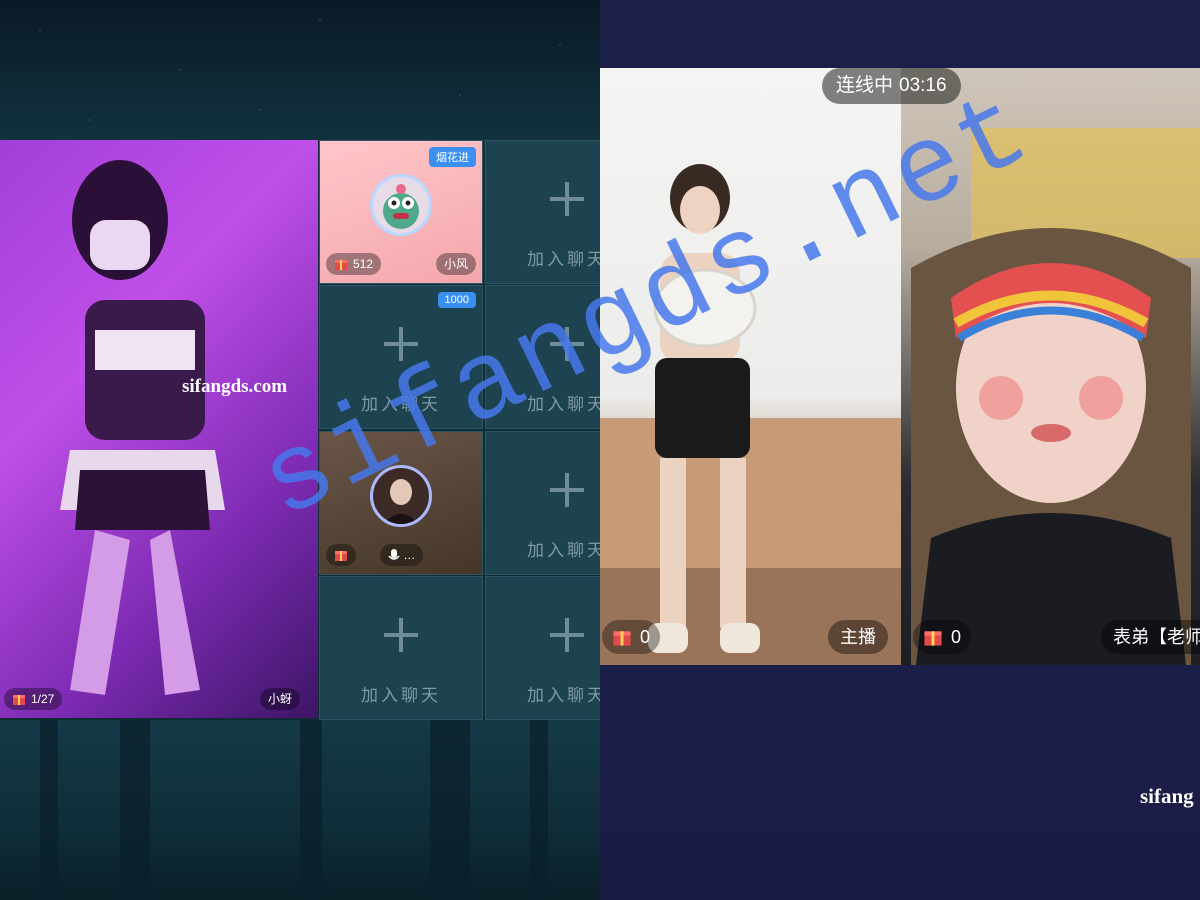 The height and width of the screenshot is (900, 1200). Describe the element at coordinates (858, 637) in the screenshot. I see `host-role-label: 主播` at that location.